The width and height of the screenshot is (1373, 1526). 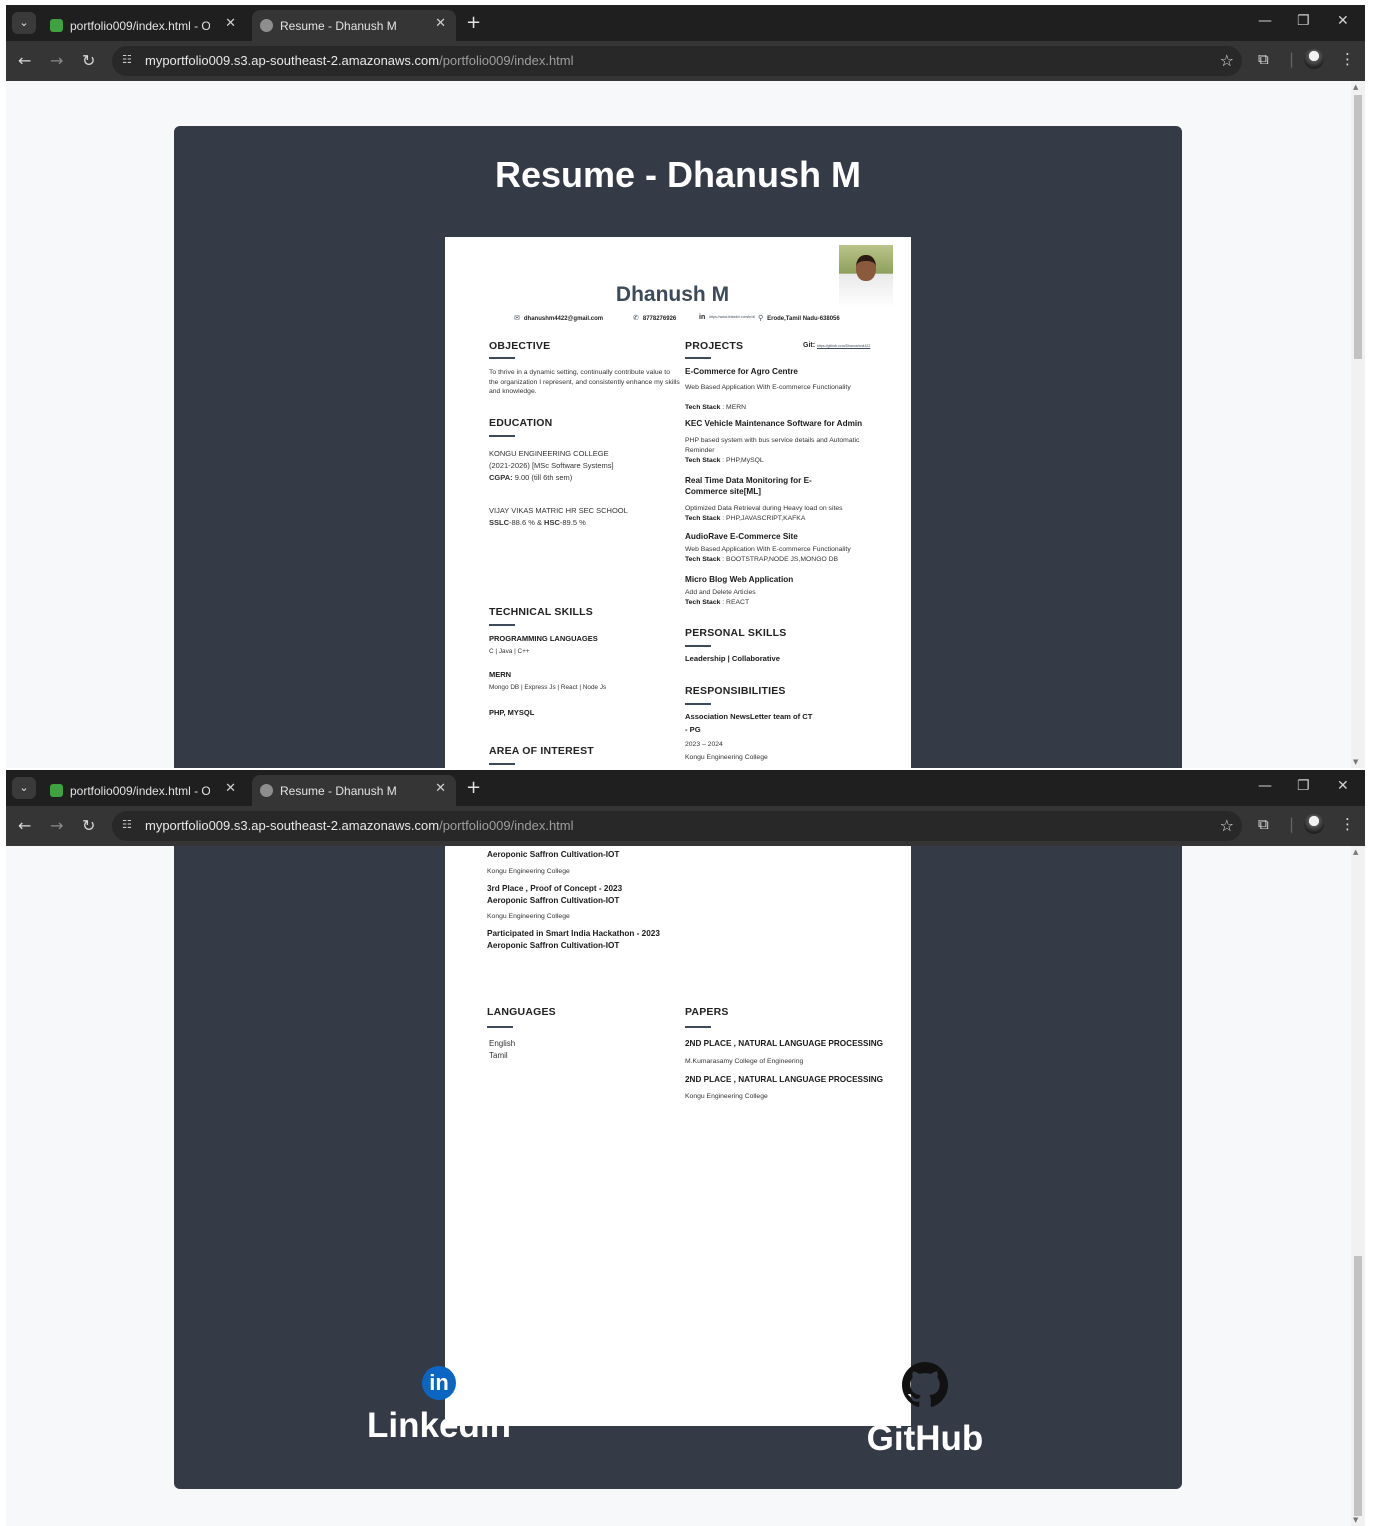 I want to click on project-desc: Add and Delete Articles, so click(x=720, y=592).